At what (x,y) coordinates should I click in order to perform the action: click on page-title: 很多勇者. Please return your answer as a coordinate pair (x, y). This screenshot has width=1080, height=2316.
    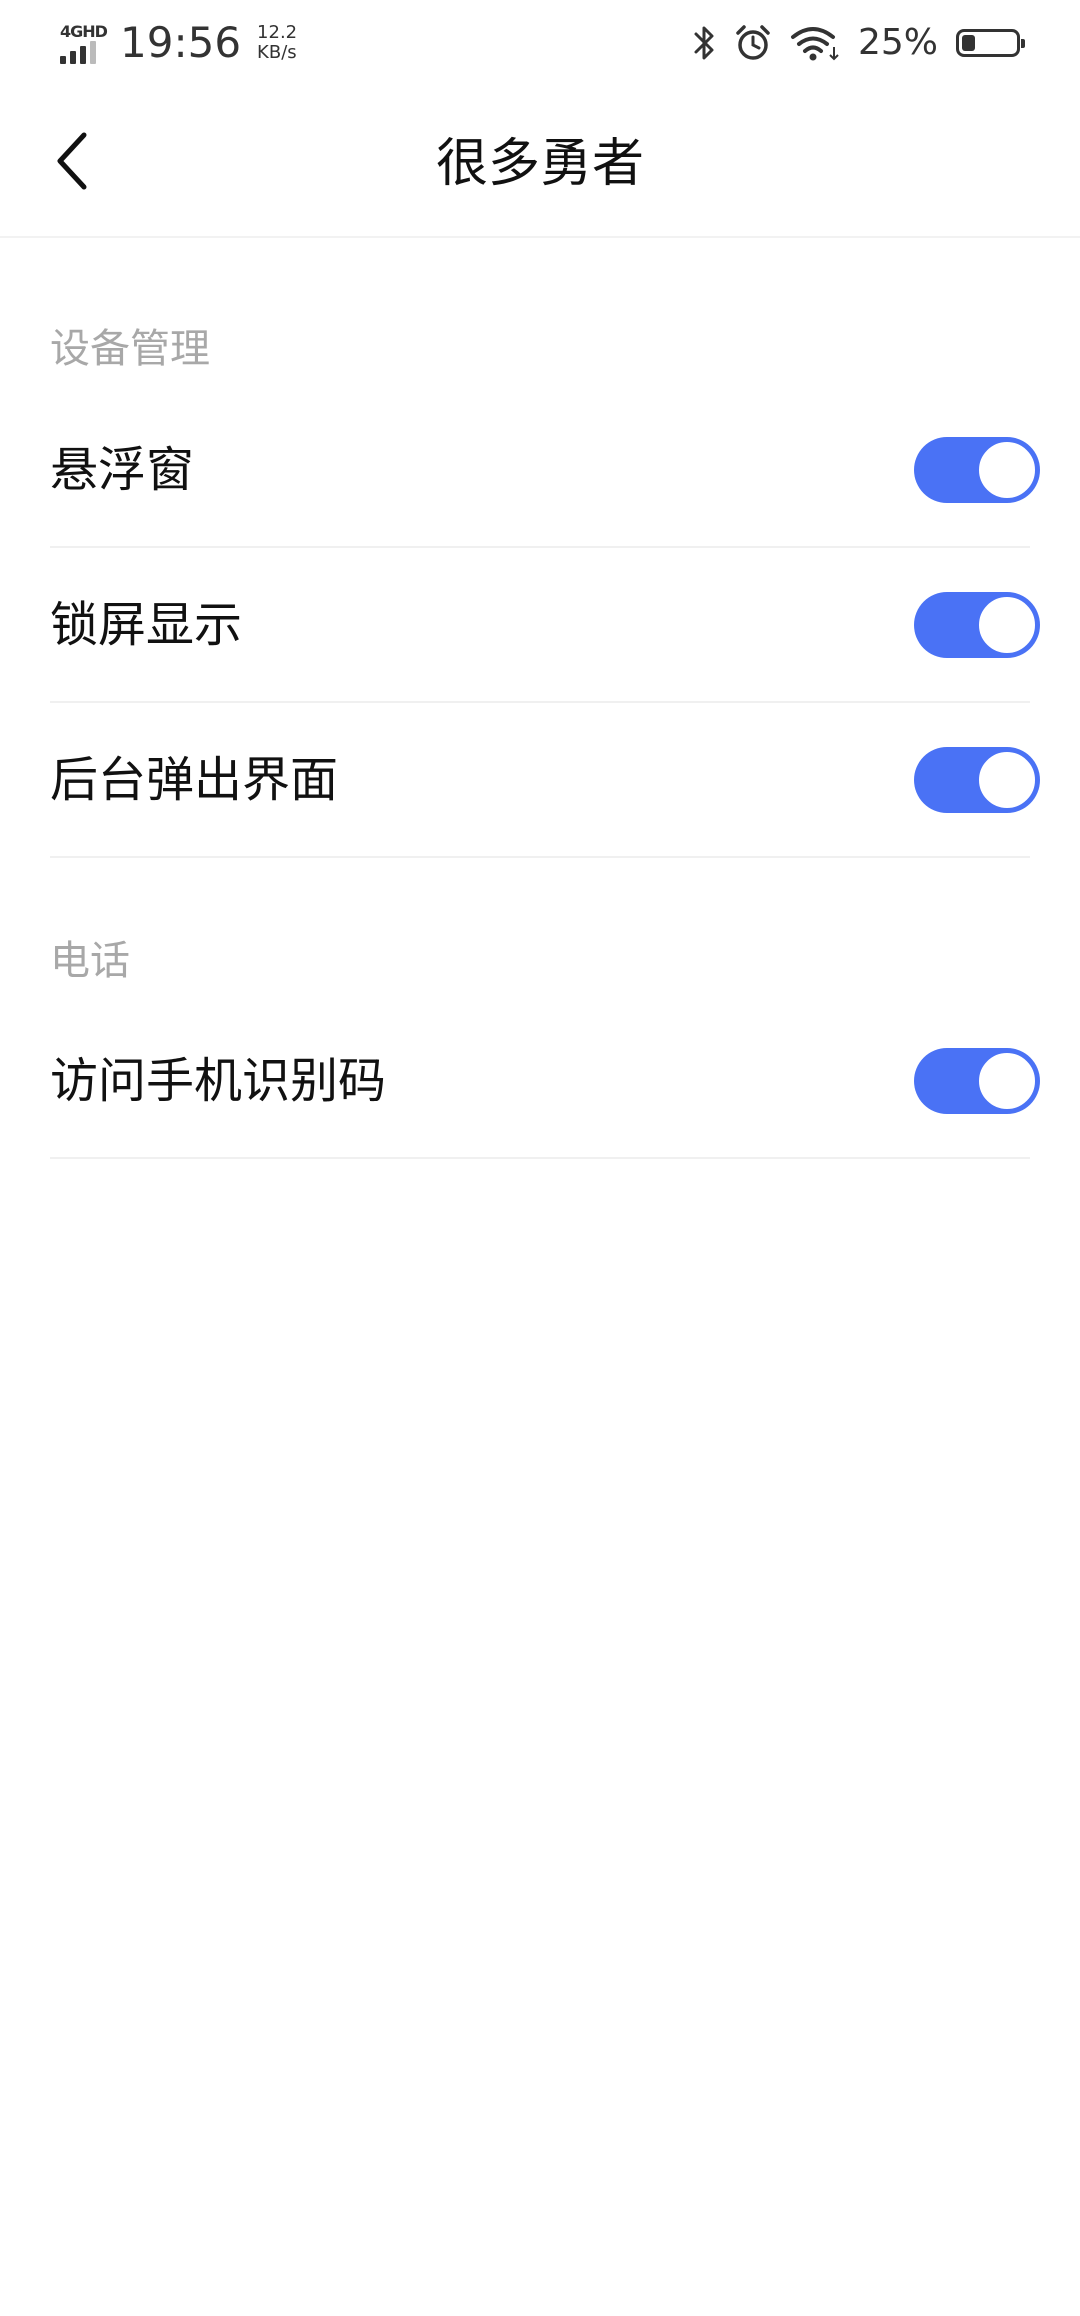
    Looking at the image, I should click on (539, 164).